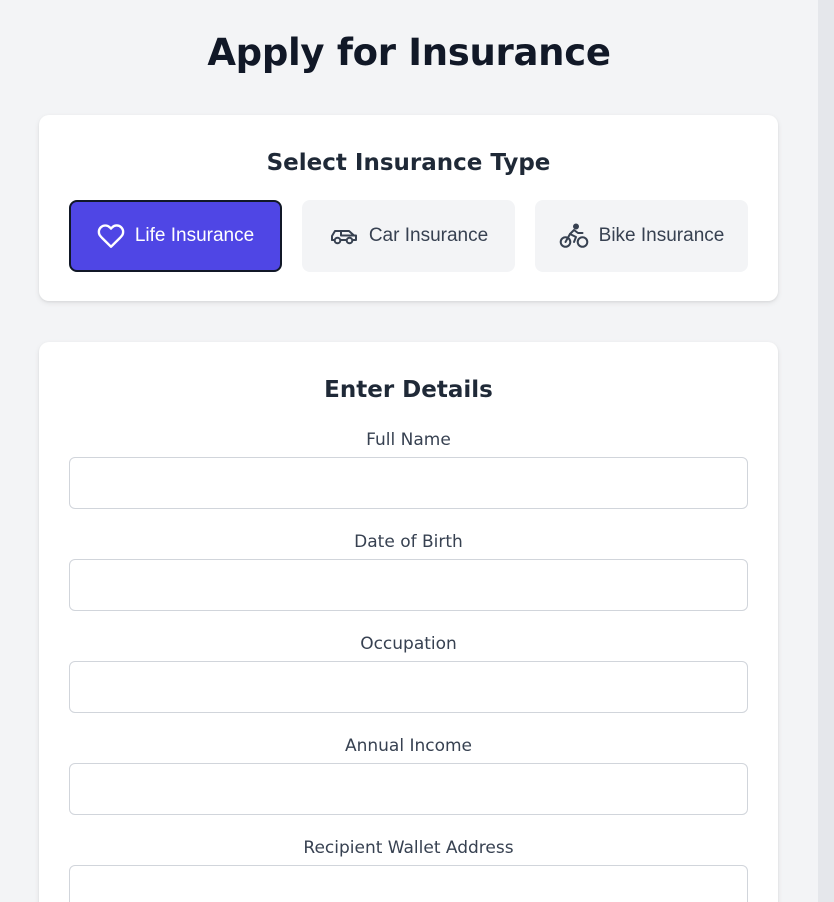  Describe the element at coordinates (408, 163) in the screenshot. I see `insurance-type-heading: Select Insurance Type` at that location.